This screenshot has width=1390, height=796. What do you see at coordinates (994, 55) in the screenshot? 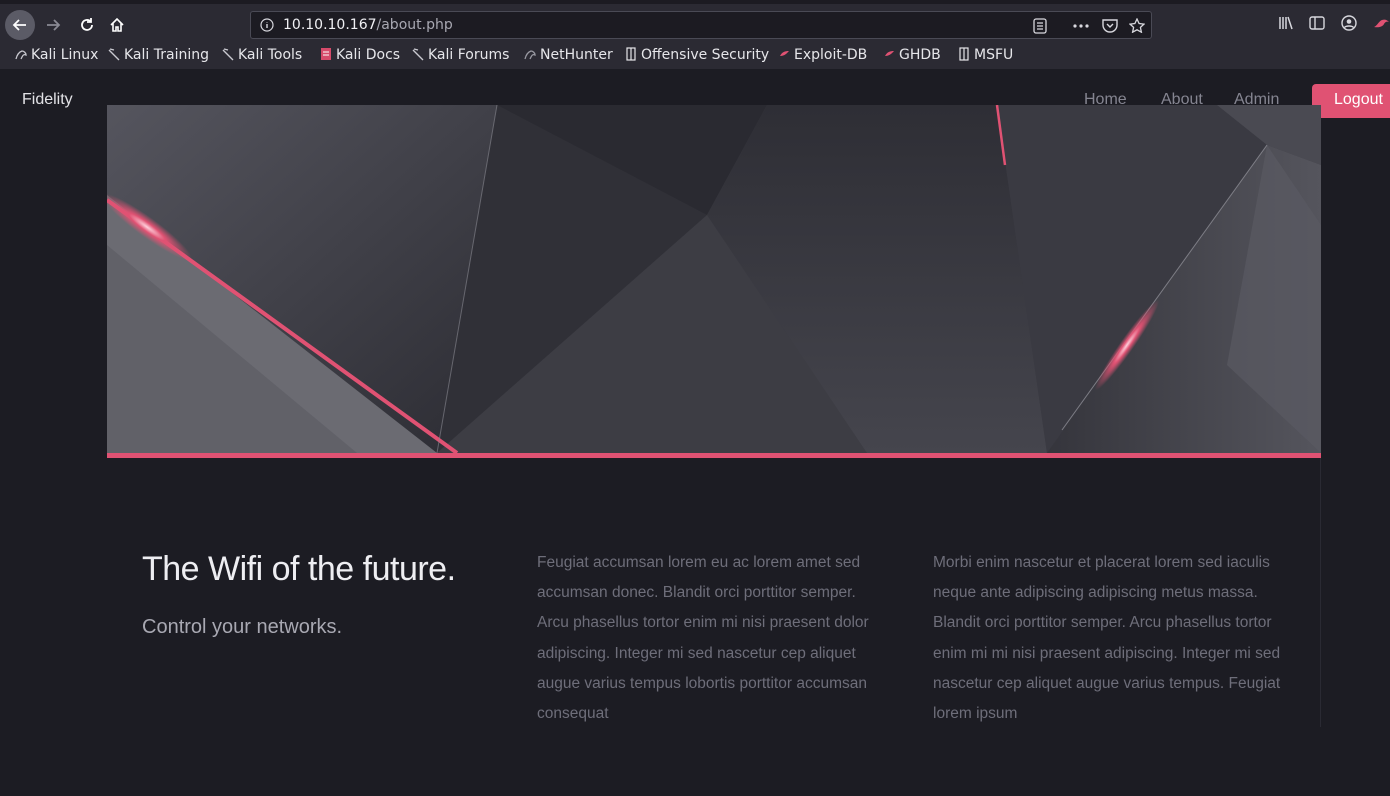
I see `bookmark-label: MSFU` at bounding box center [994, 55].